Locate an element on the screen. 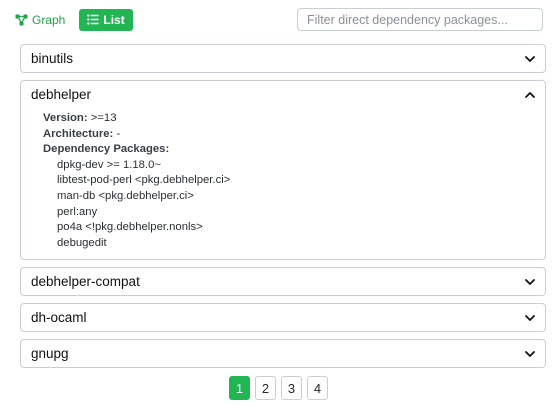 This screenshot has height=405, width=558. package-item-dh-ocaml: dh-ocaml is located at coordinates (283, 318).